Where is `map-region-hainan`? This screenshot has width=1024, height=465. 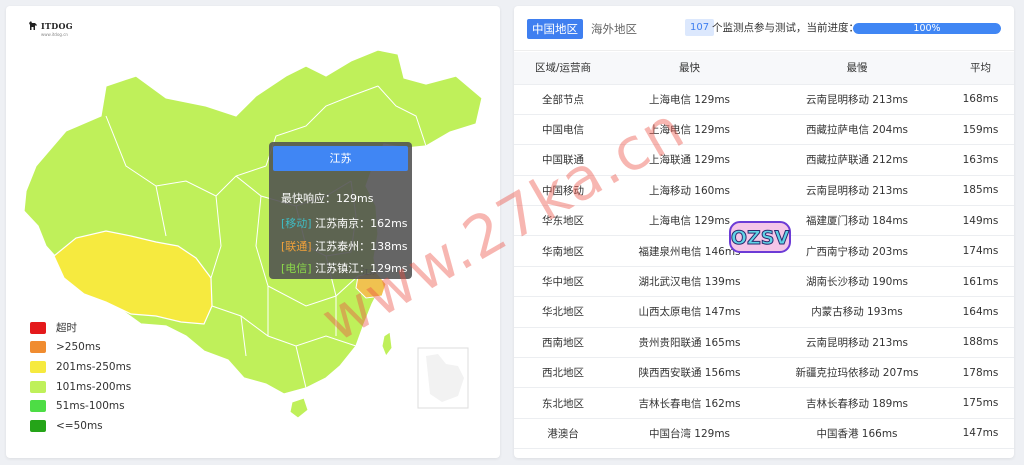
map-region-hainan is located at coordinates (299, 408).